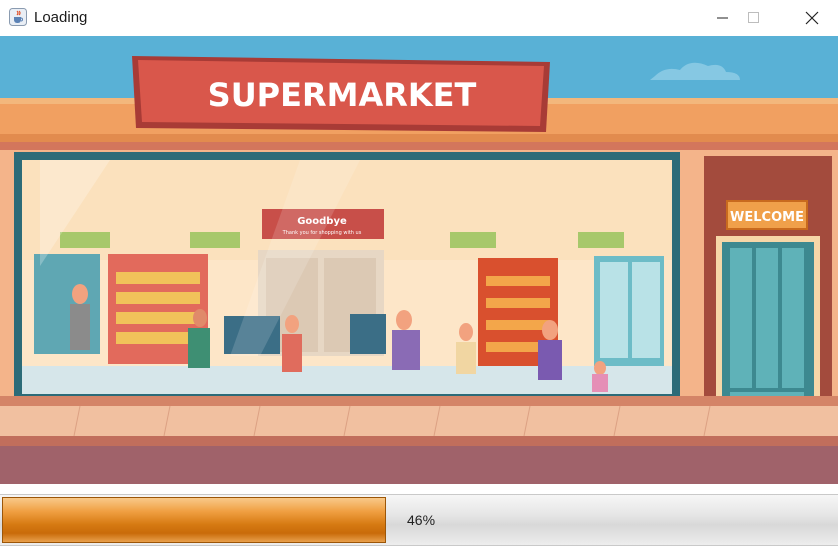  I want to click on store-sign-text: SUPERMARKET, so click(342, 95).